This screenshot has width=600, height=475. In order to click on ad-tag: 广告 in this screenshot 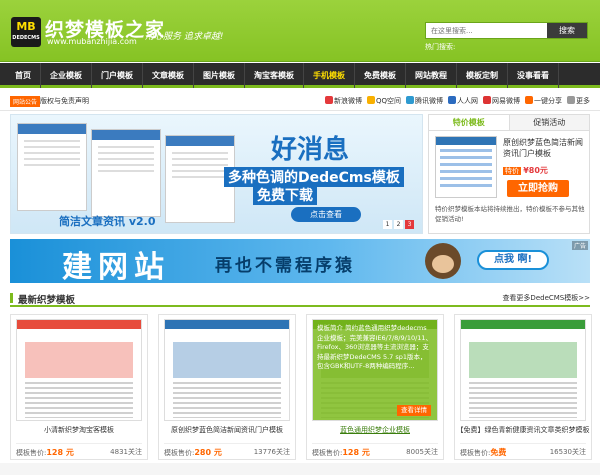, I will do `click(579, 245)`.